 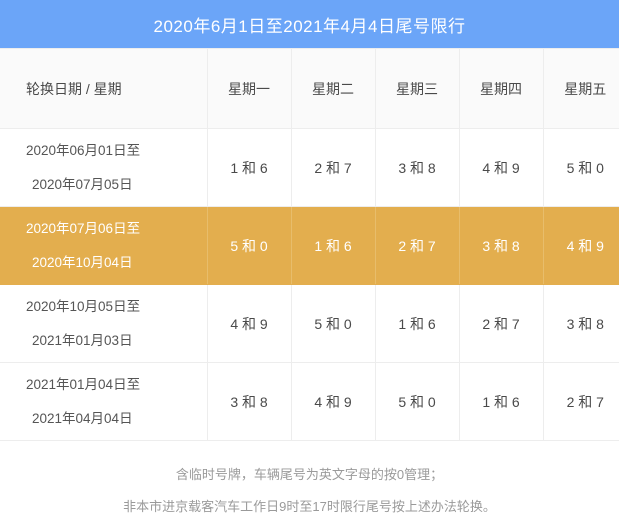 What do you see at coordinates (417, 167) in the screenshot?
I see `cell-wednesday: 3 和 8` at bounding box center [417, 167].